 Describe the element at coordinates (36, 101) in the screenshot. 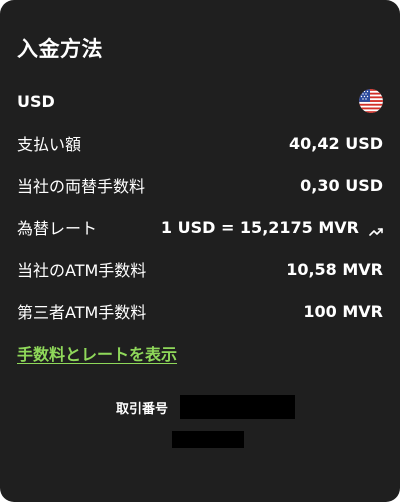

I see `currency-code: USD` at that location.